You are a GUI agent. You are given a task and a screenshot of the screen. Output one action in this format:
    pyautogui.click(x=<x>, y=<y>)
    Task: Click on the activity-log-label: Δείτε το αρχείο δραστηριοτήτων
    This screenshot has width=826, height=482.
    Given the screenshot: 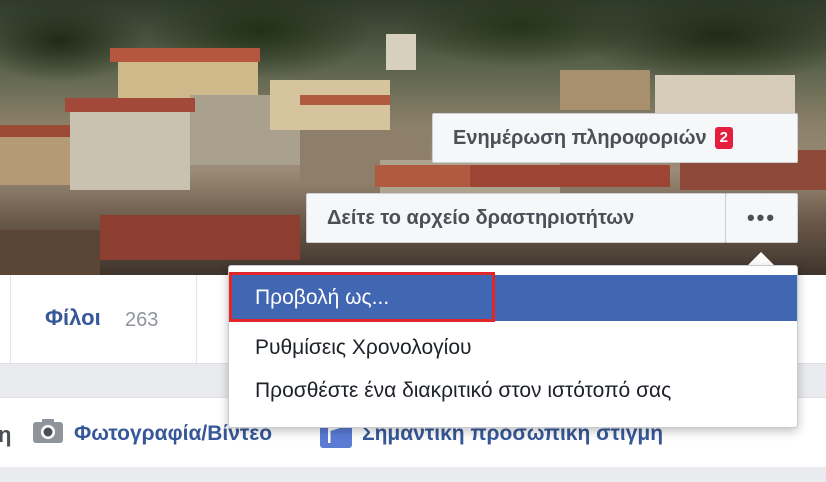 What is the action you would take?
    pyautogui.click(x=481, y=217)
    